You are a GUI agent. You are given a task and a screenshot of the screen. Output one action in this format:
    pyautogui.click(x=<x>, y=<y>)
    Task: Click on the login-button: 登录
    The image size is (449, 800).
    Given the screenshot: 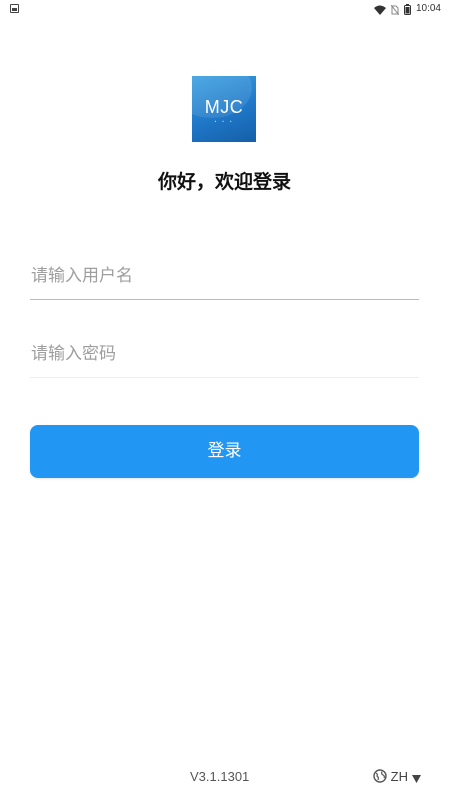 What is the action you would take?
    pyautogui.click(x=224, y=451)
    